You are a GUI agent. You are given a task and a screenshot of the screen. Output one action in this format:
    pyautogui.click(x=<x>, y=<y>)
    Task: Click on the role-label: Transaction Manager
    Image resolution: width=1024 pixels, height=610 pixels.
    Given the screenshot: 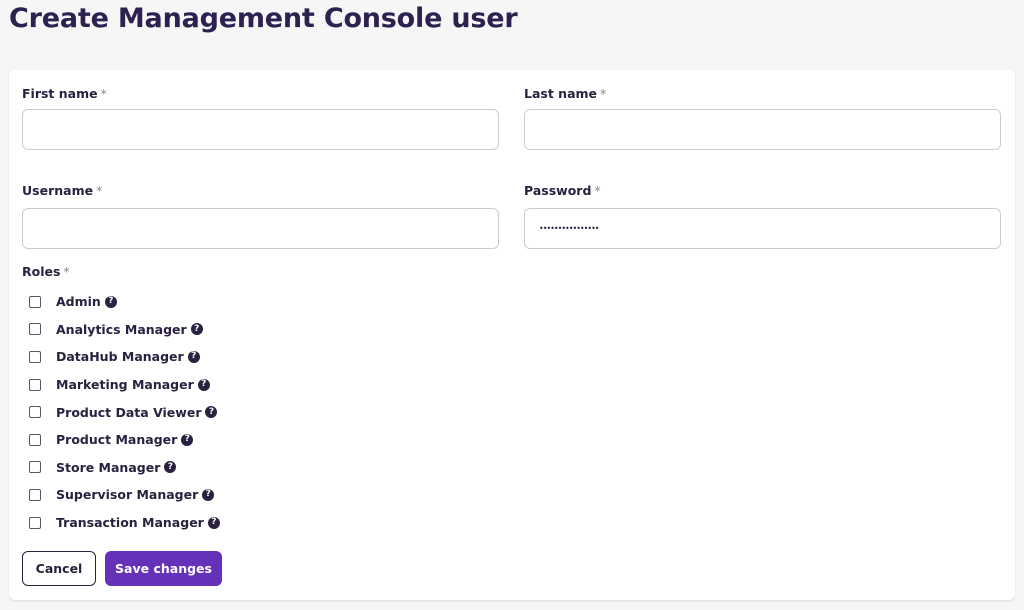 What is the action you would take?
    pyautogui.click(x=130, y=523)
    